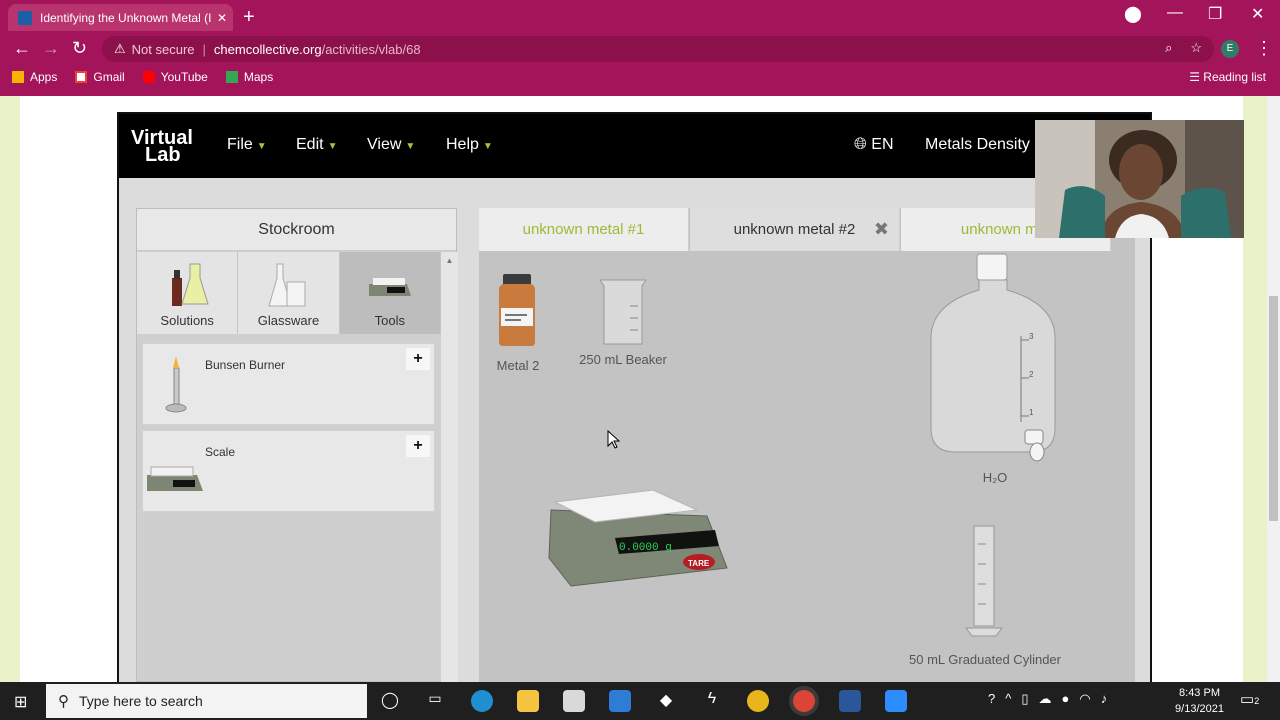 The height and width of the screenshot is (720, 1280). What do you see at coordinates (288, 471) in the screenshot?
I see `tool-item-scale: Scale +` at bounding box center [288, 471].